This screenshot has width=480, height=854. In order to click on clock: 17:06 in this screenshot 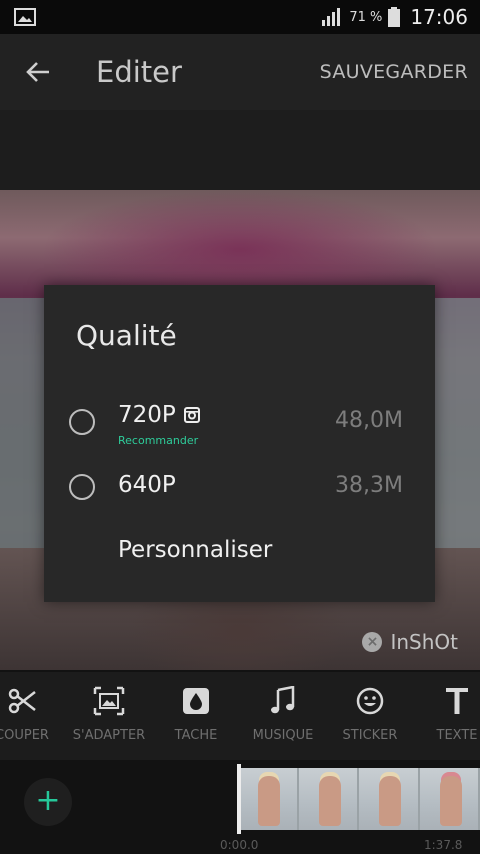, I will do `click(439, 17)`.